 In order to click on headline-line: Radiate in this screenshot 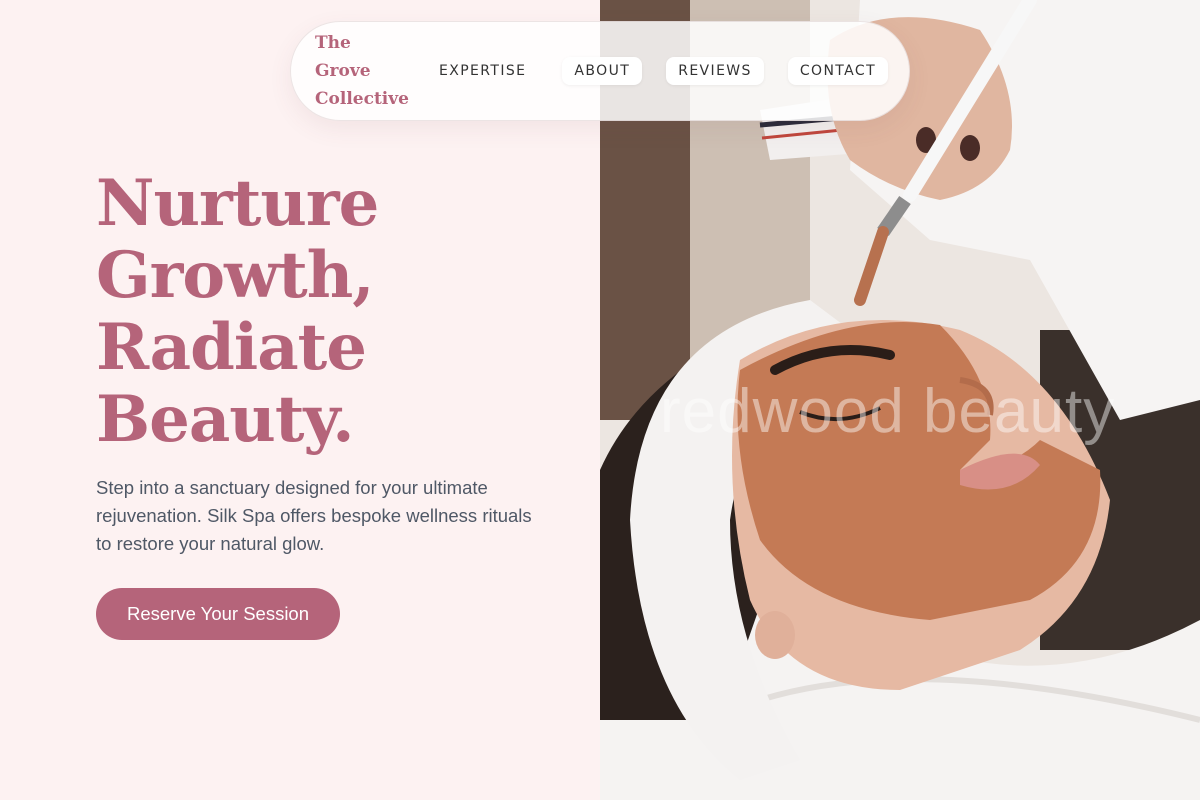, I will do `click(231, 347)`.